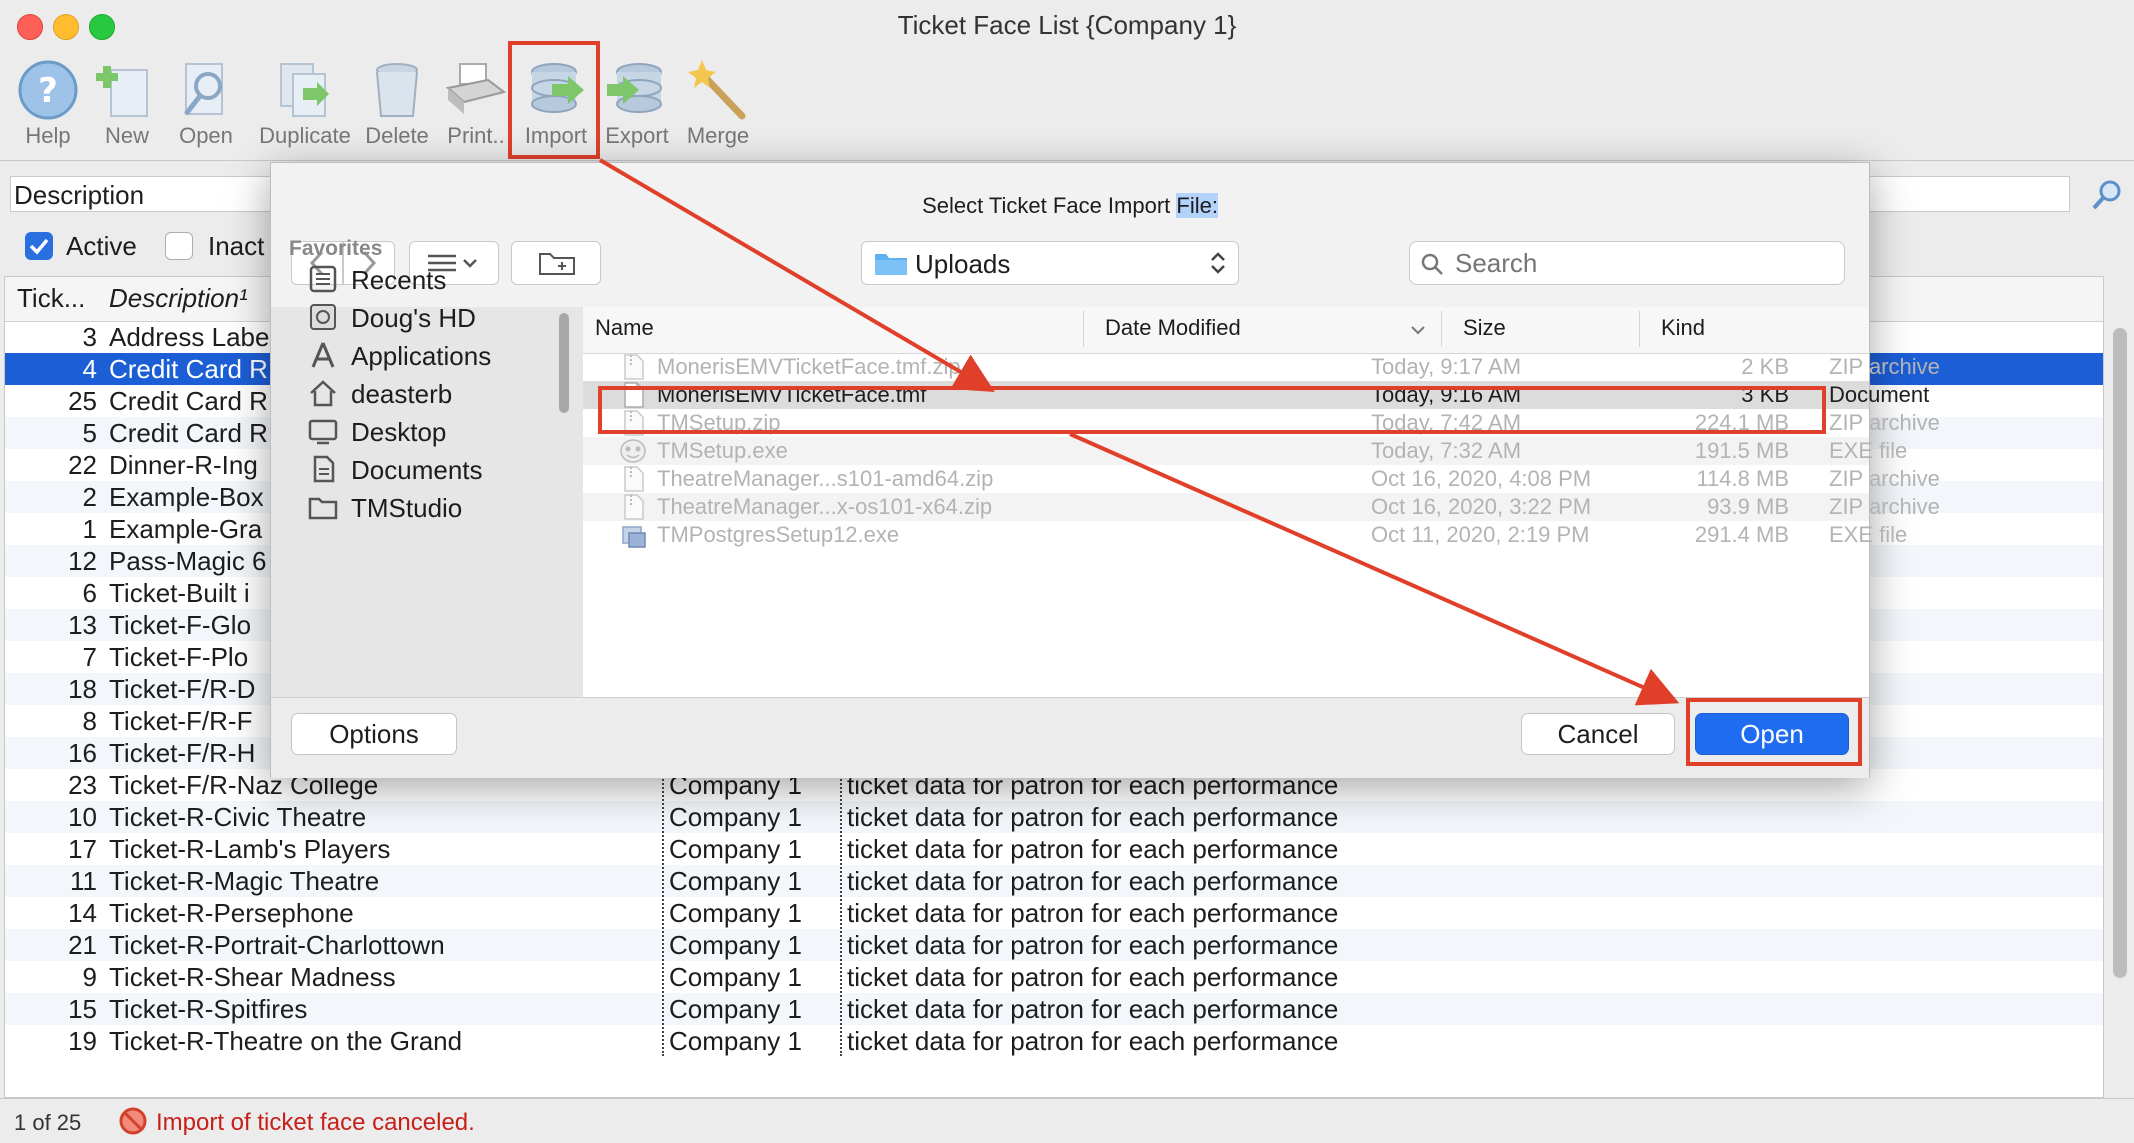 The width and height of the screenshot is (2134, 1143). Describe the element at coordinates (186, 497) in the screenshot. I see `ticket-description: Example-Box` at that location.